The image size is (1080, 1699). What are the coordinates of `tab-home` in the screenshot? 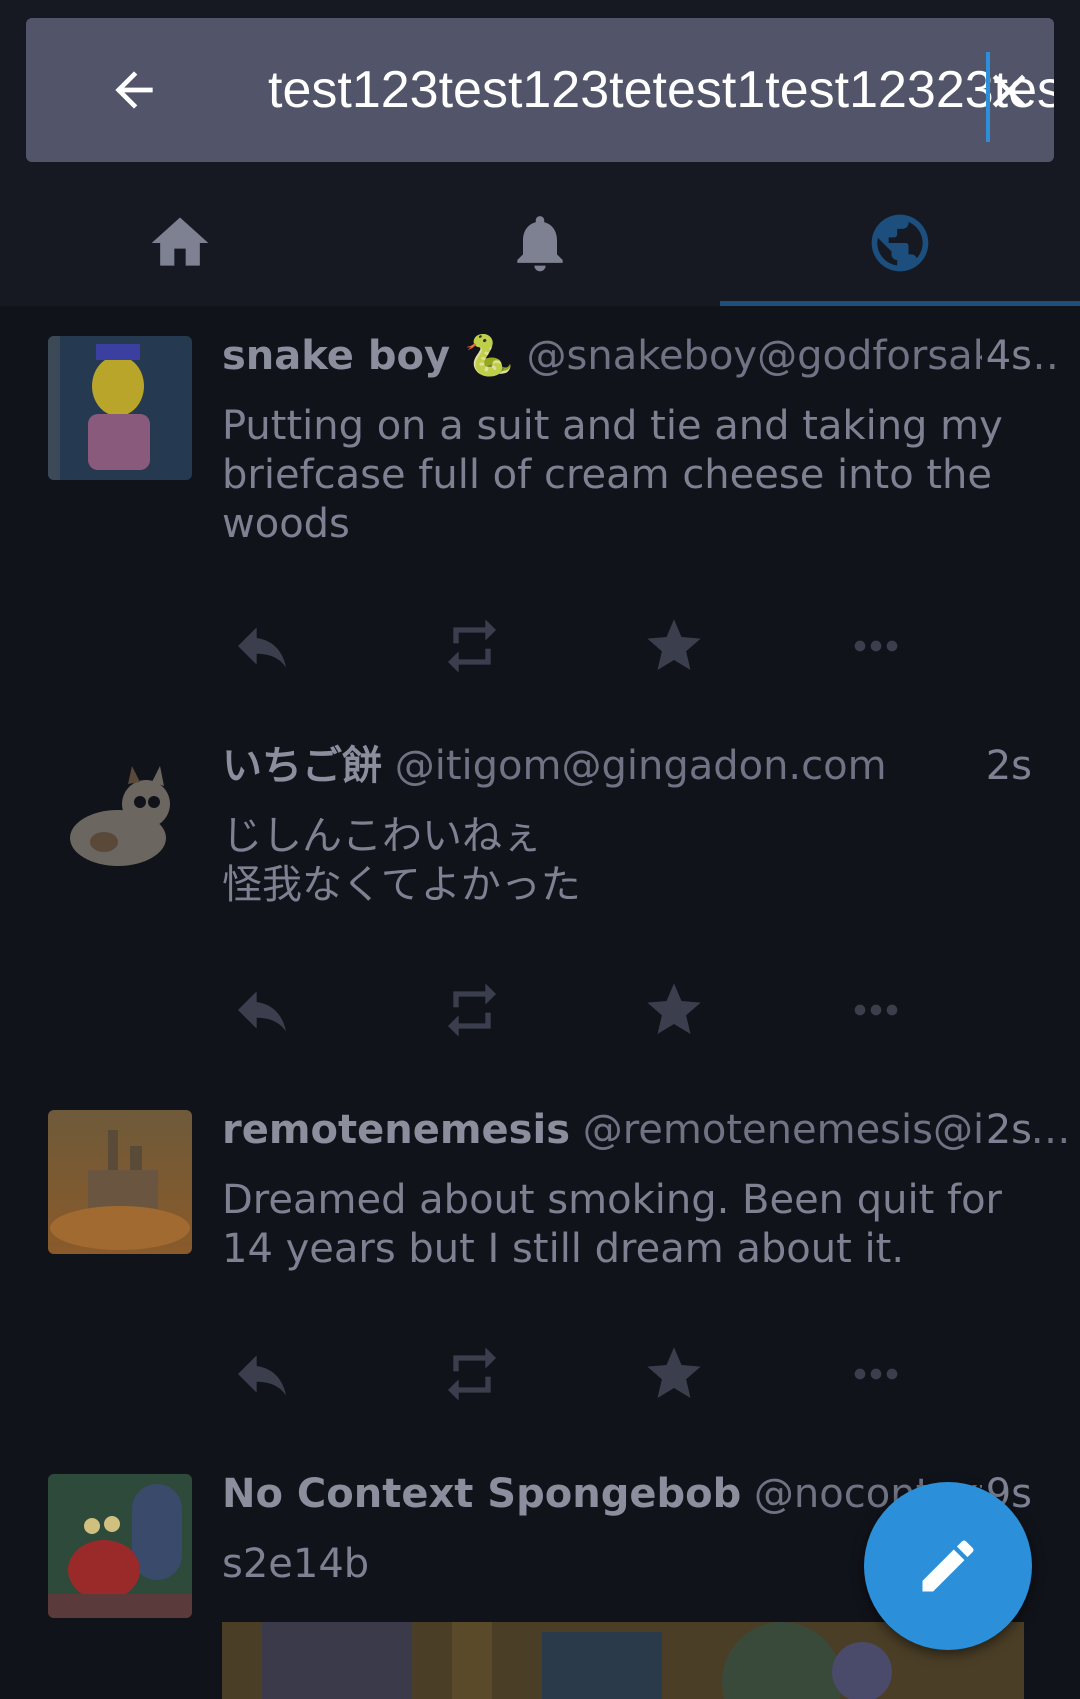 It's located at (180, 243).